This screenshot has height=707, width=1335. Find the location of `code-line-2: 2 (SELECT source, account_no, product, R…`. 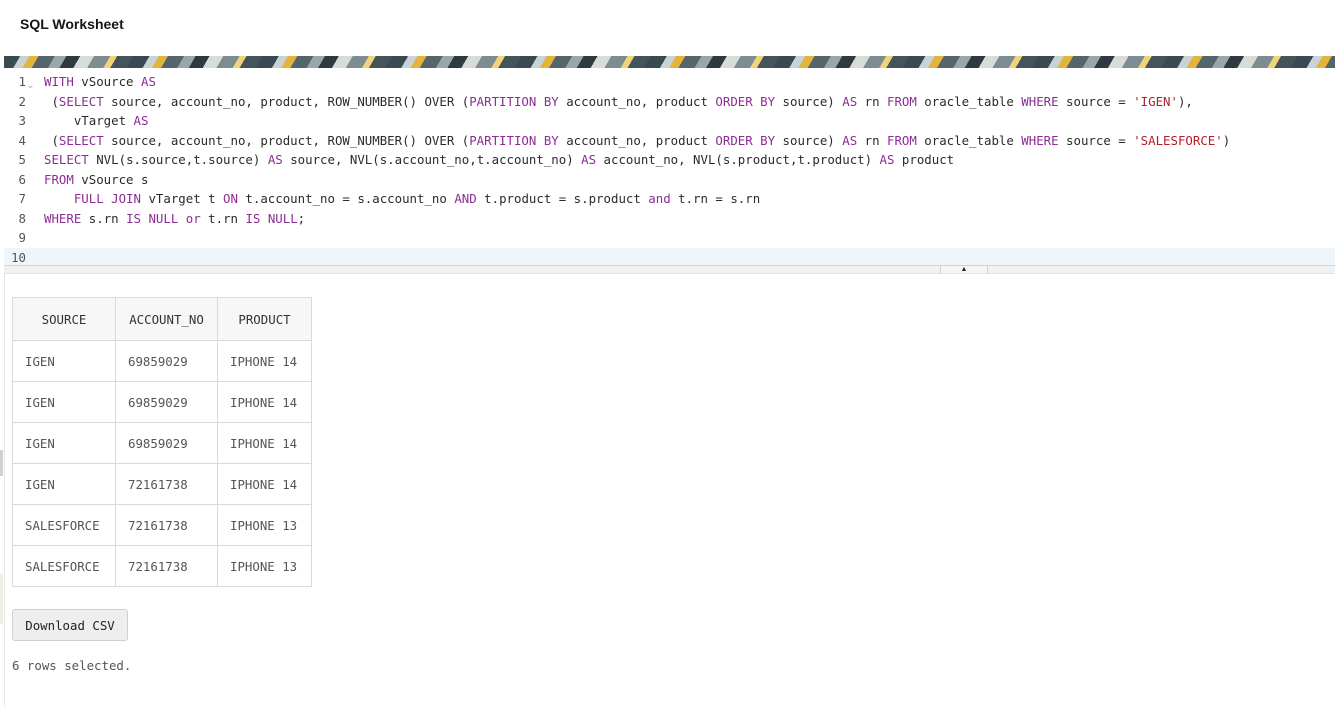

code-line-2: 2 (SELECT source, account_no, product, R… is located at coordinates (669, 102).